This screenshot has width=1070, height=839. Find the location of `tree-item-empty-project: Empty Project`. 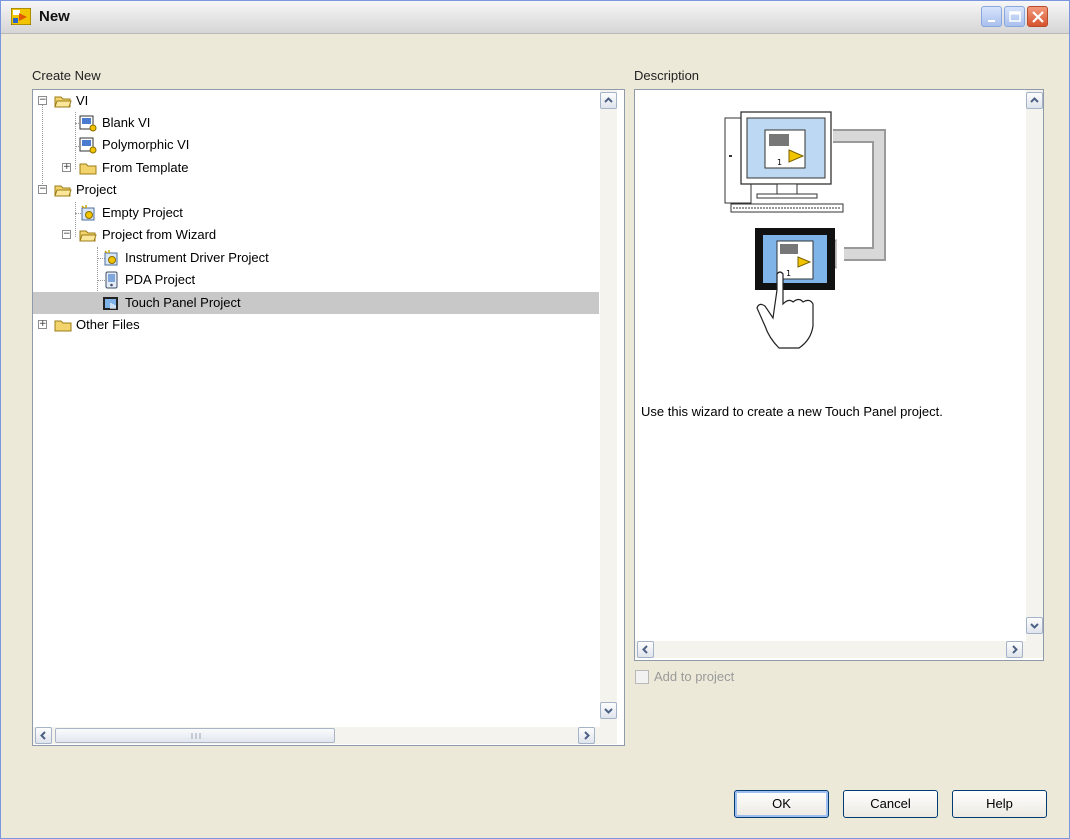

tree-item-empty-project: Empty Project is located at coordinates (316, 213).